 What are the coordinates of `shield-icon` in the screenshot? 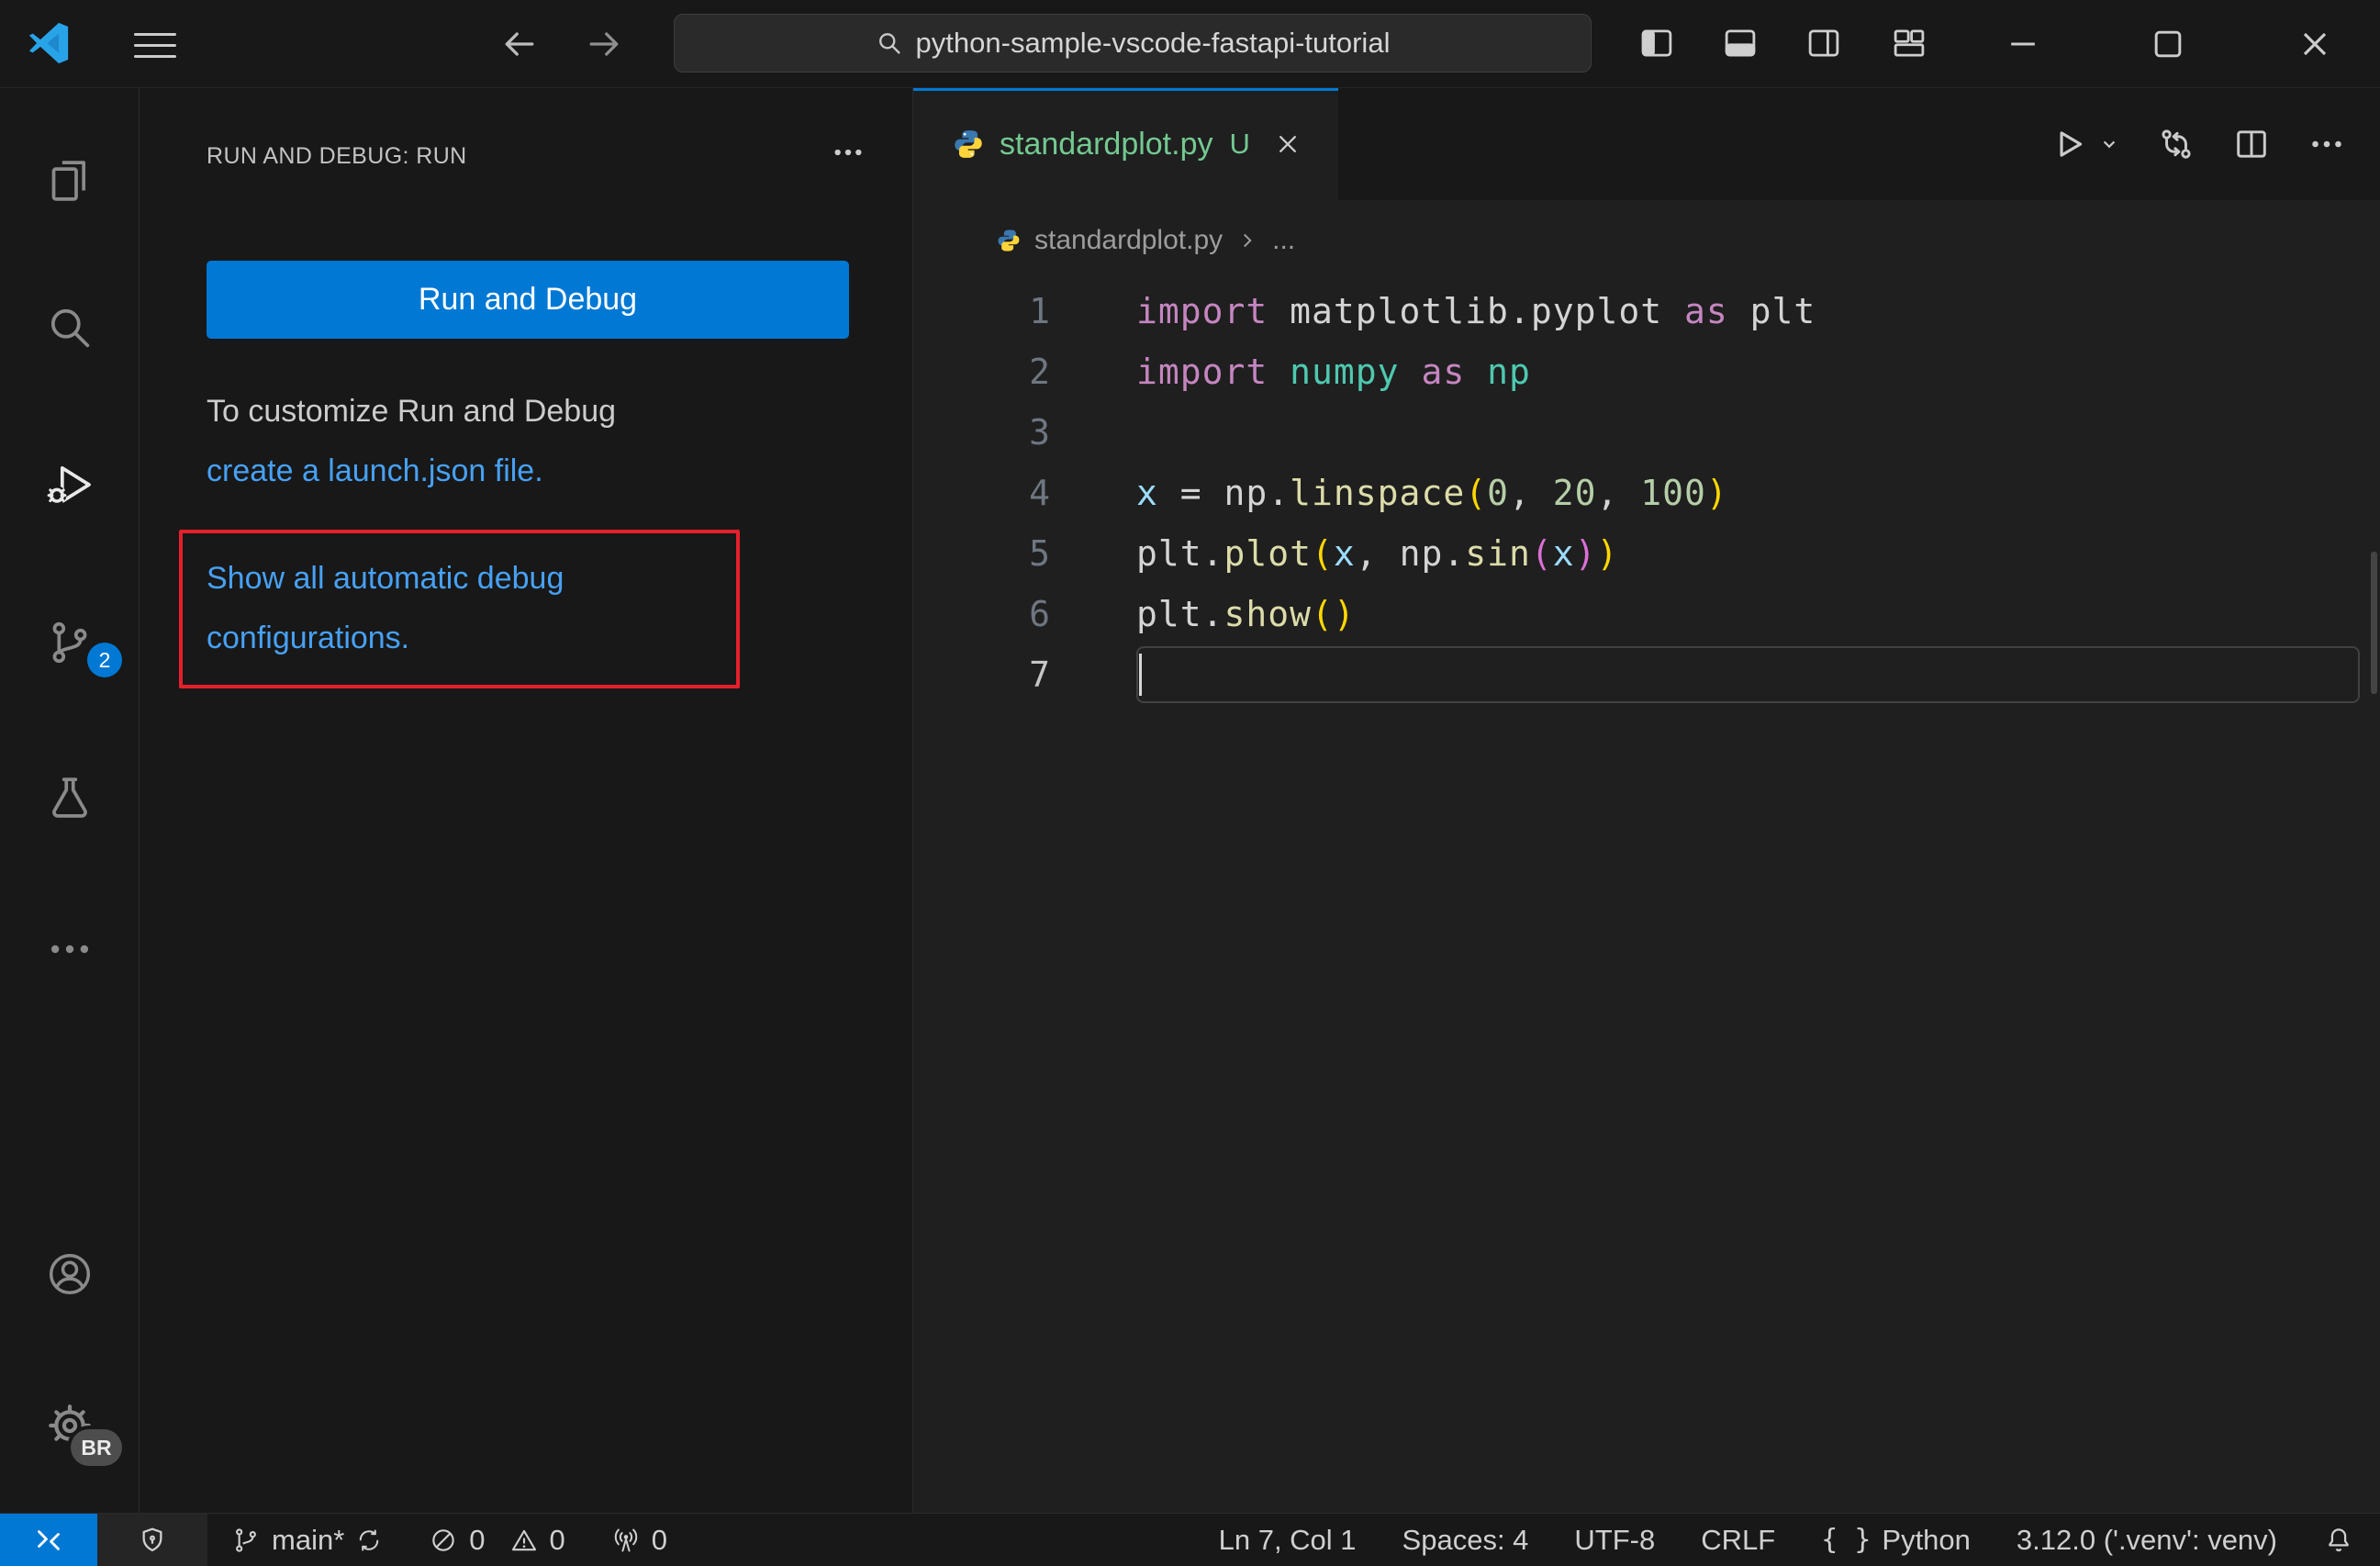 It's located at (152, 1539).